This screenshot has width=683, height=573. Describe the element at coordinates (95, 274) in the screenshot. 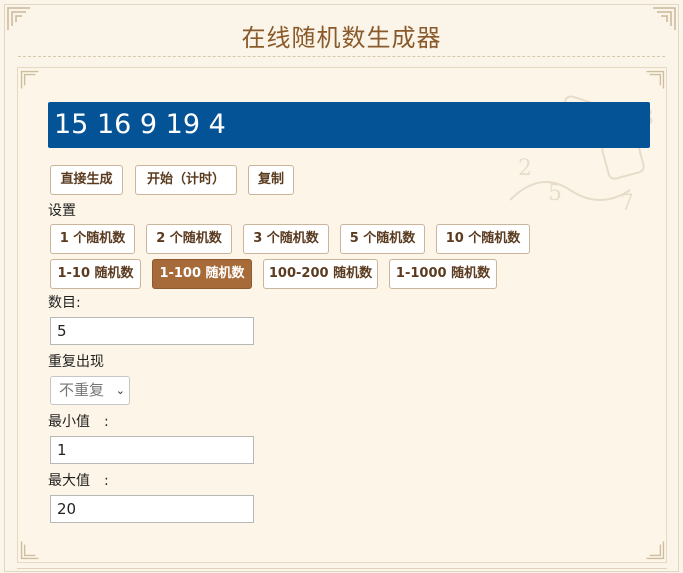

I see `range-1-10-button: 1-10 随机数` at that location.